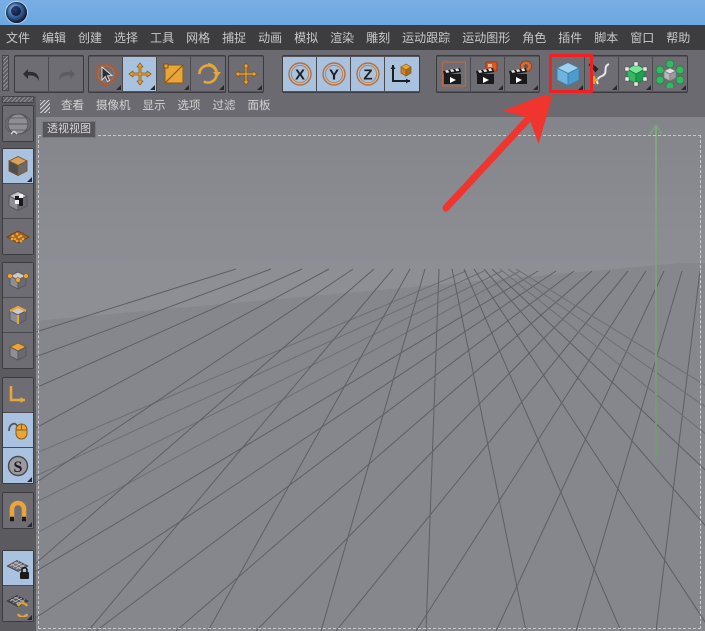  I want to click on soft-selection-button: S, so click(18, 465).